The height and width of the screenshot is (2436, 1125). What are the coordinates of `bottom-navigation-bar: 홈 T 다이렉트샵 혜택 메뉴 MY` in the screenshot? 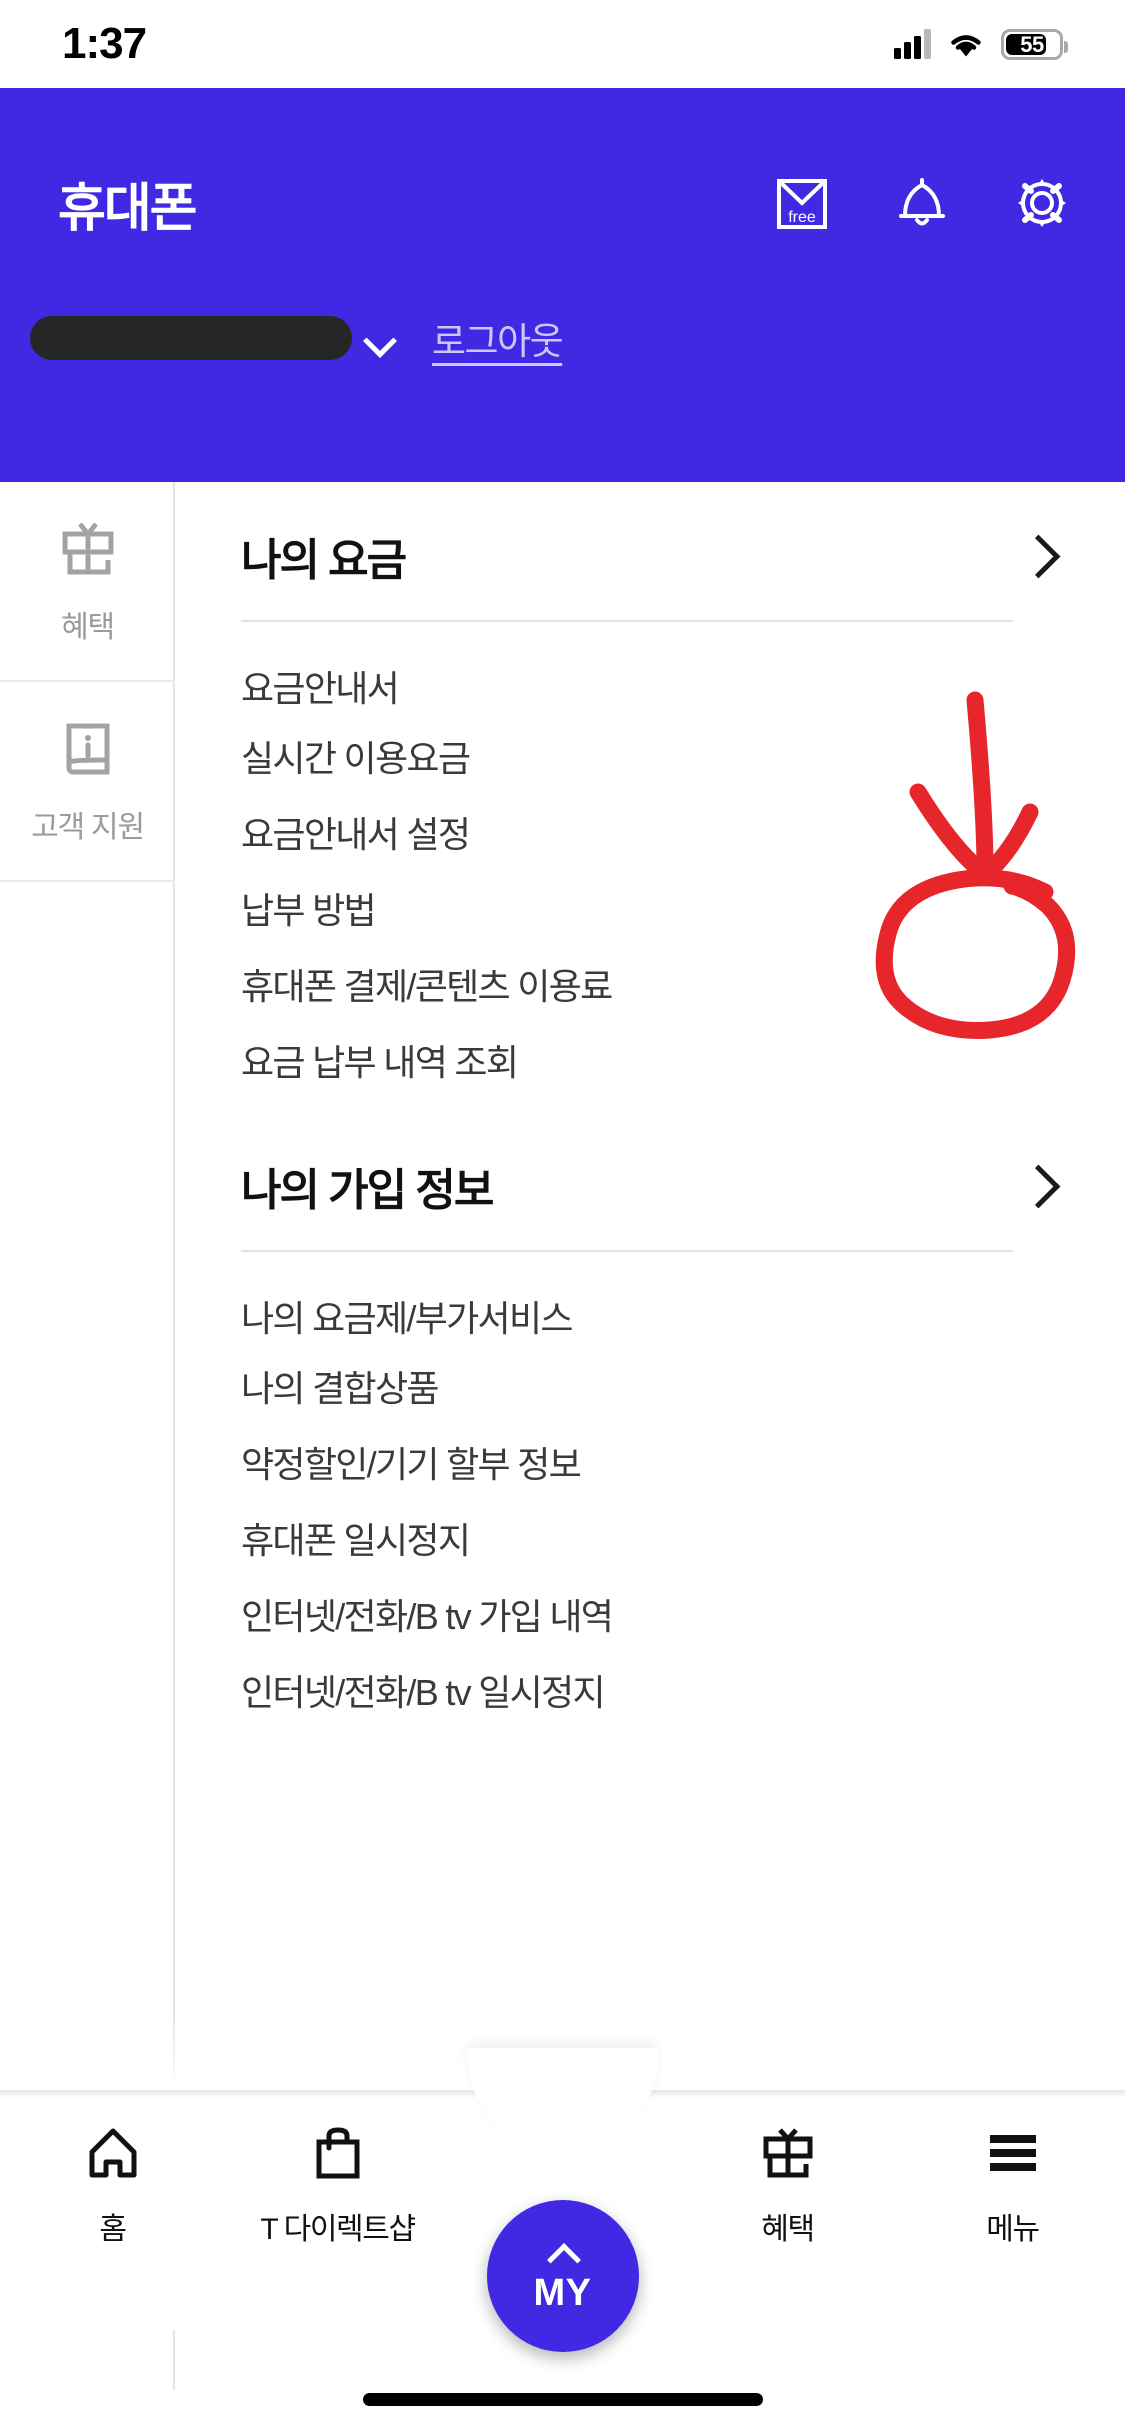 It's located at (562, 2200).